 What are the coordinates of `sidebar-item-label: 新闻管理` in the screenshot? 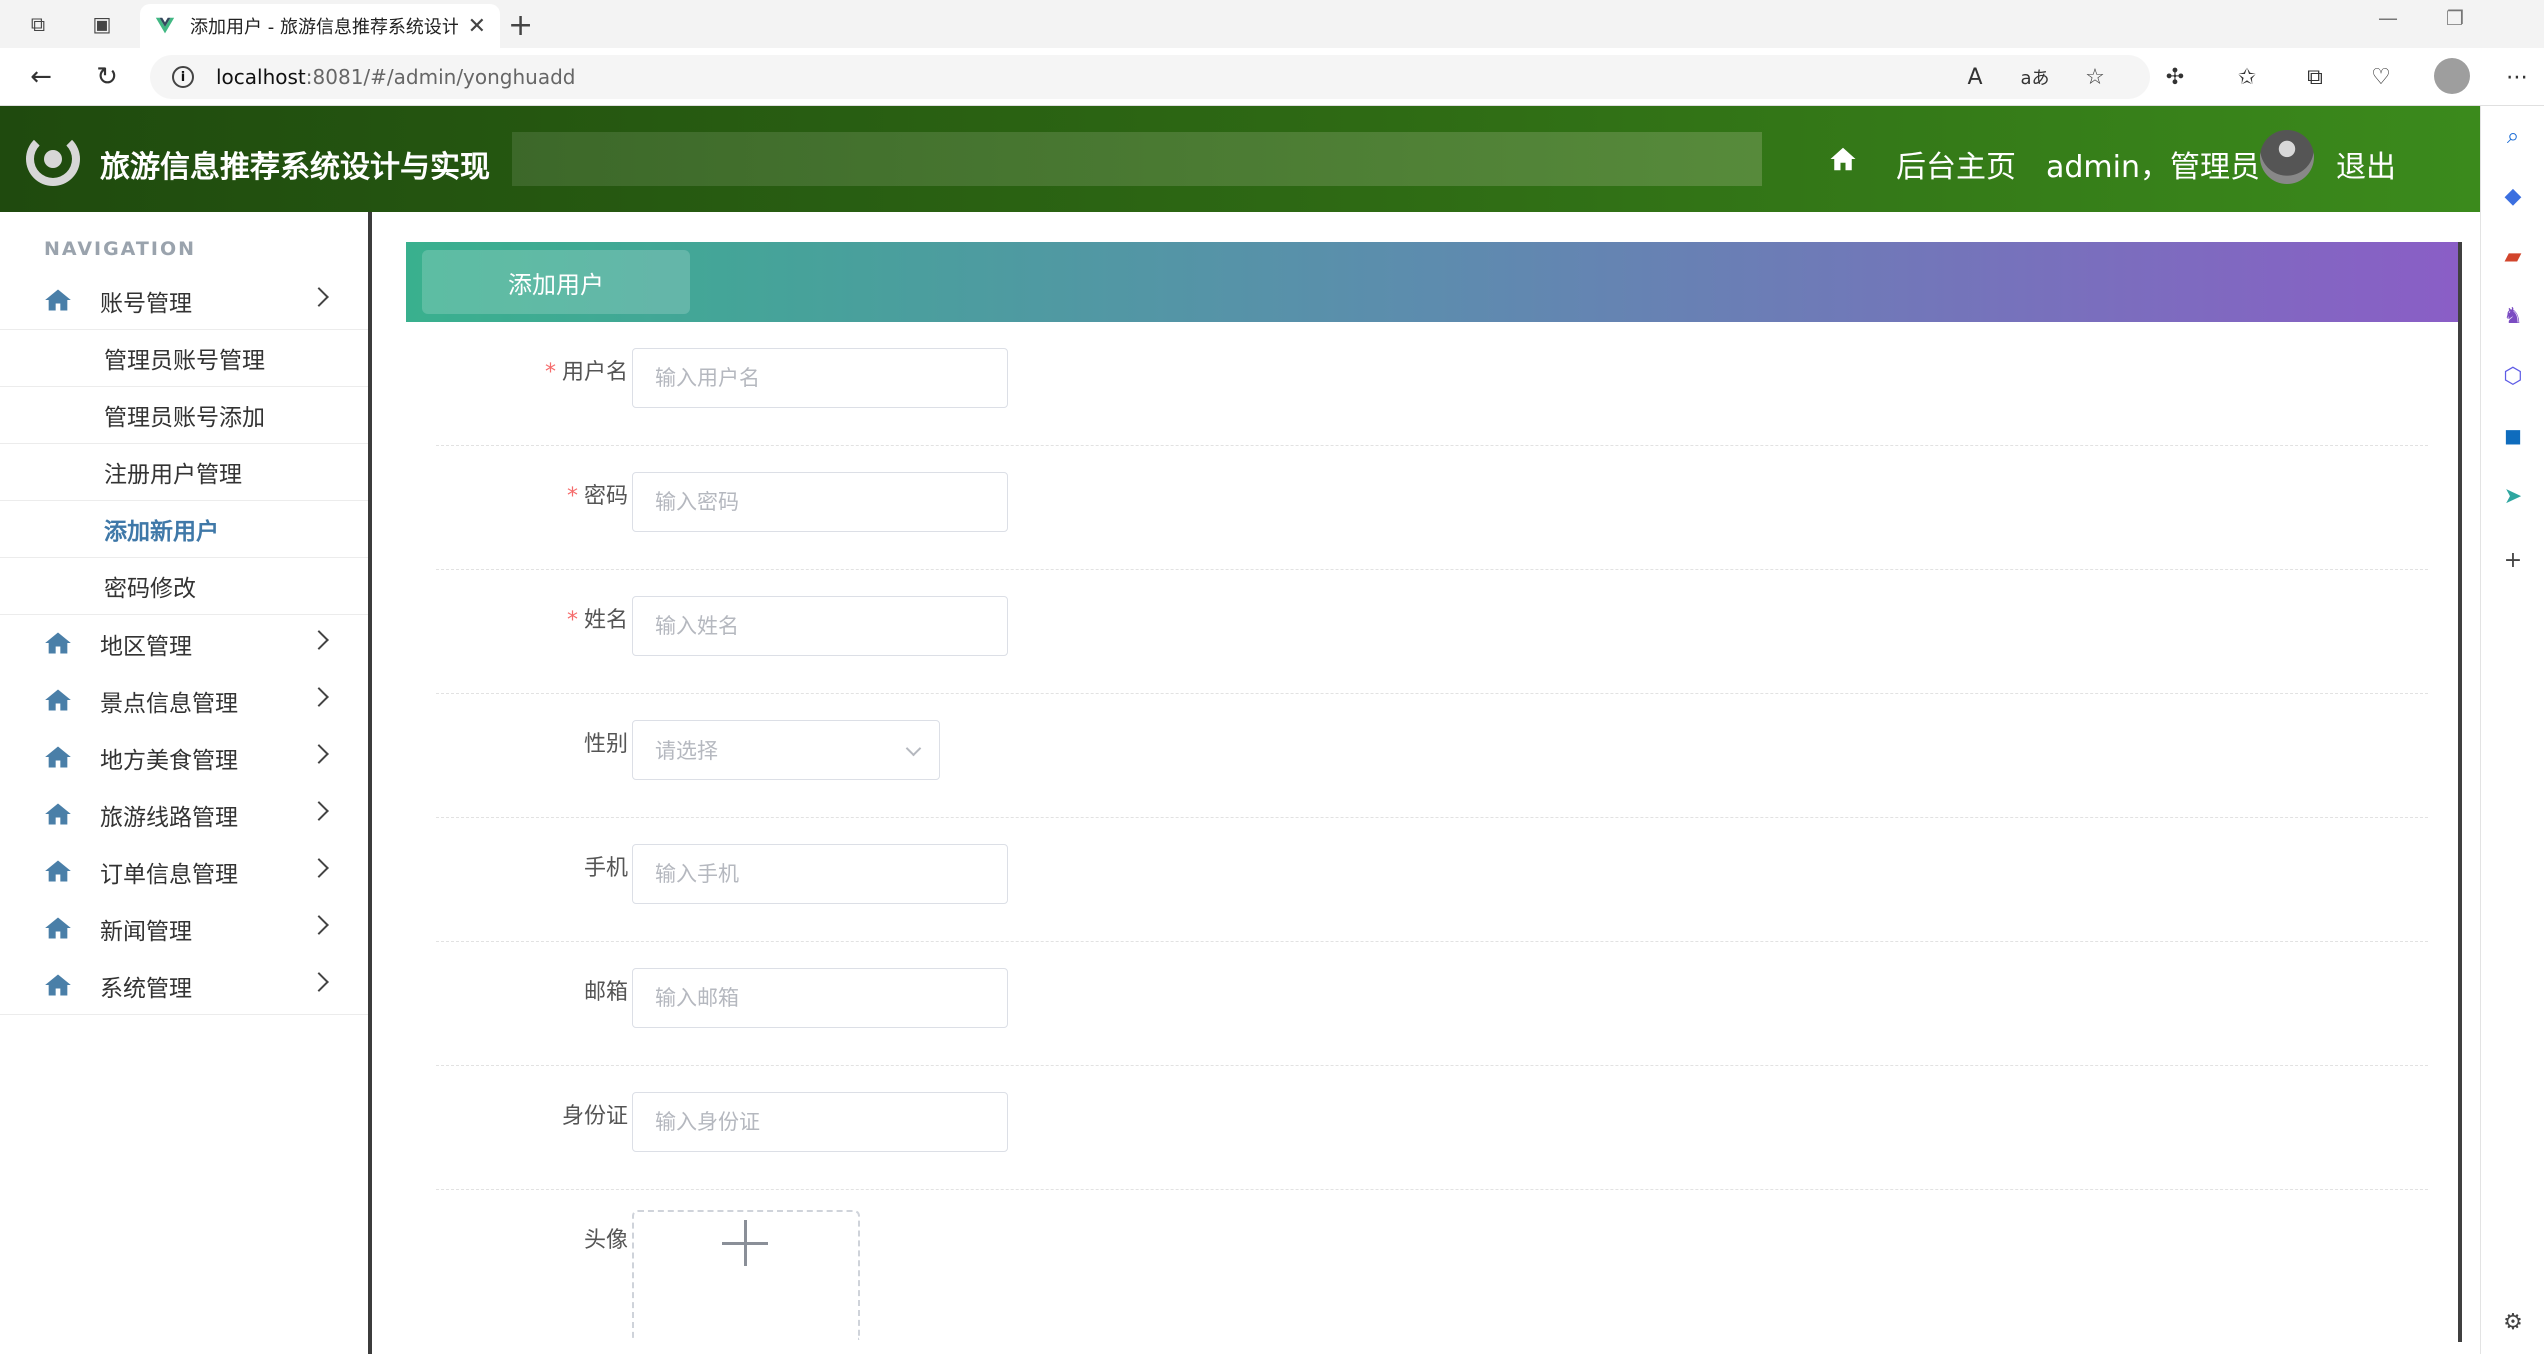 It's located at (146, 931).